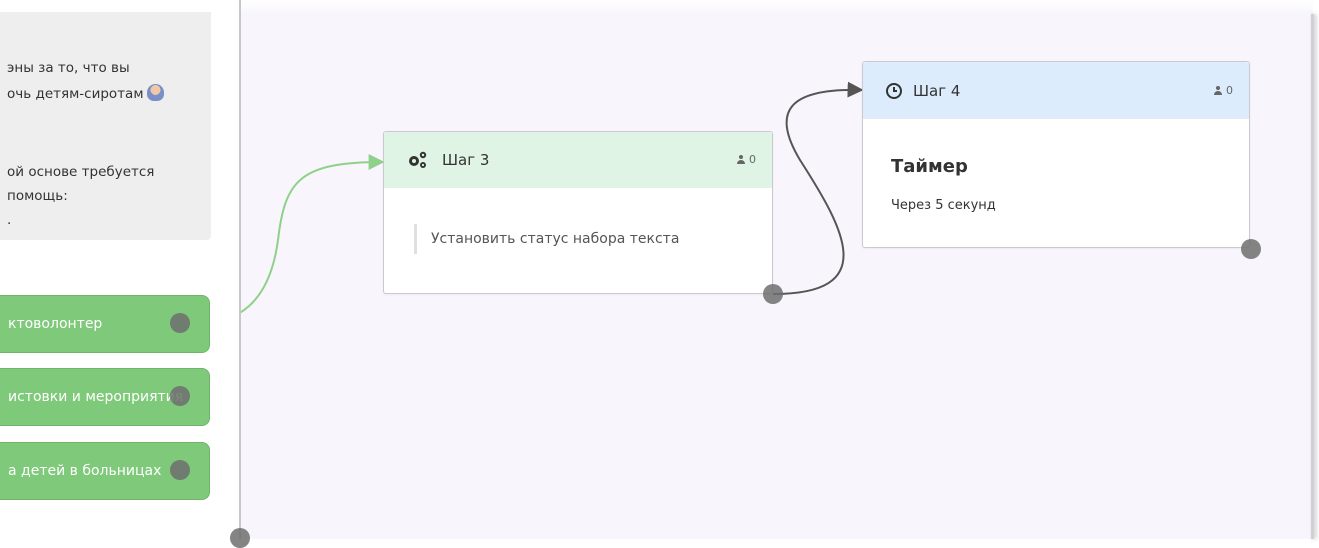 The width and height of the screenshot is (1319, 548). I want to click on timer-delay: Через 5 секунд, so click(943, 205).